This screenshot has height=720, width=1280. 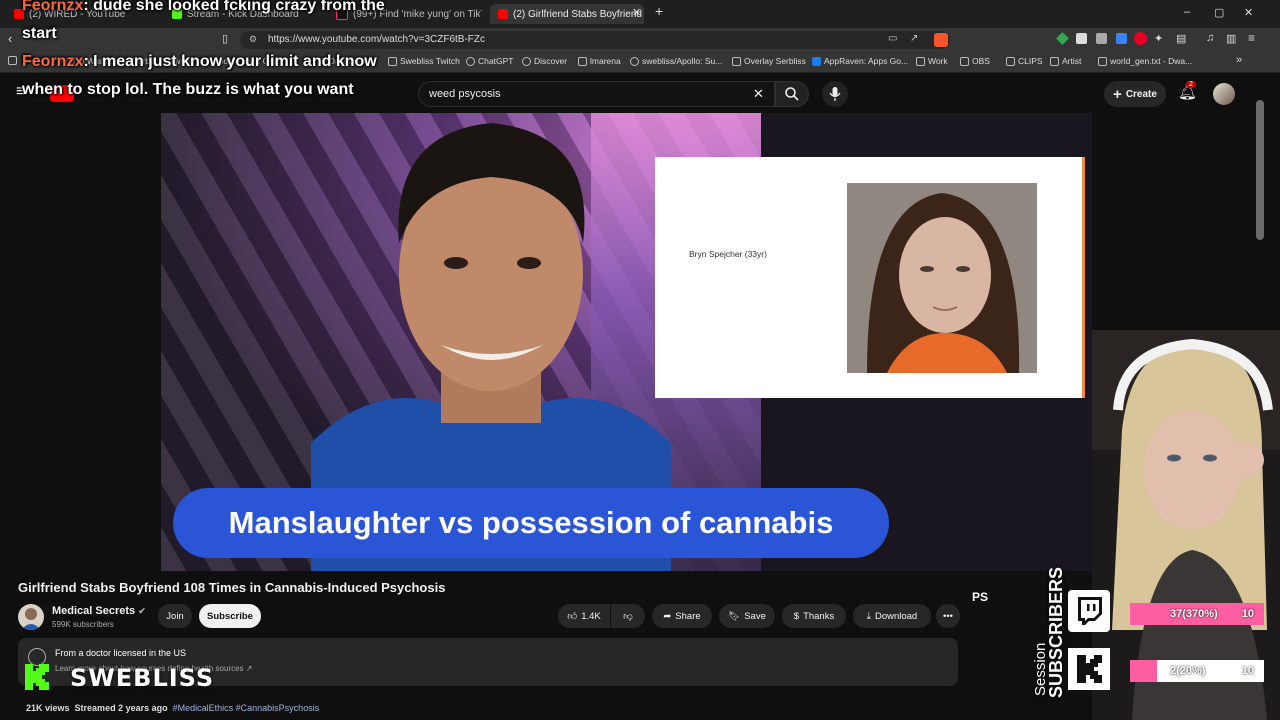 What do you see at coordinates (975, 61) in the screenshot?
I see `bookmark-folder: OBS` at bounding box center [975, 61].